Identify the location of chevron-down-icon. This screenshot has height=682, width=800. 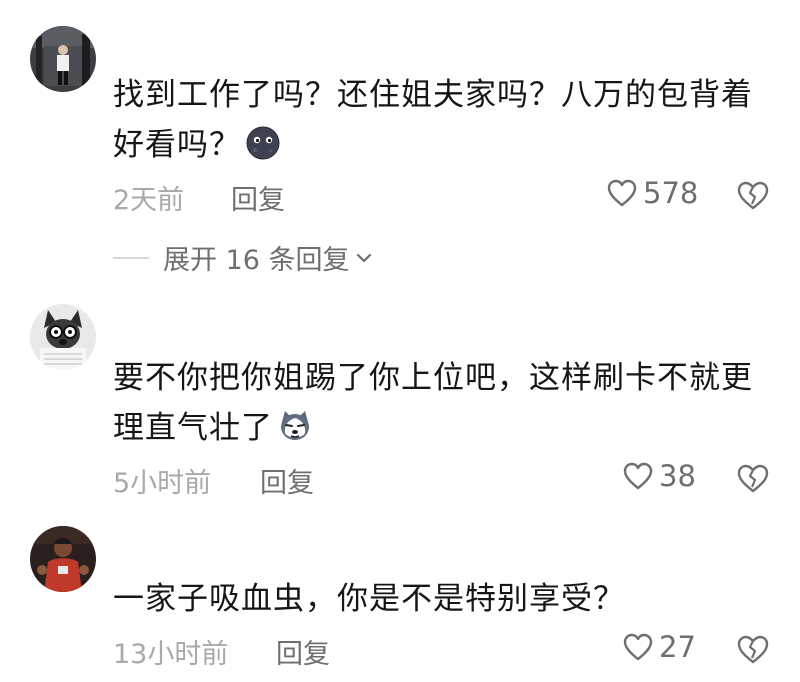
(363, 257).